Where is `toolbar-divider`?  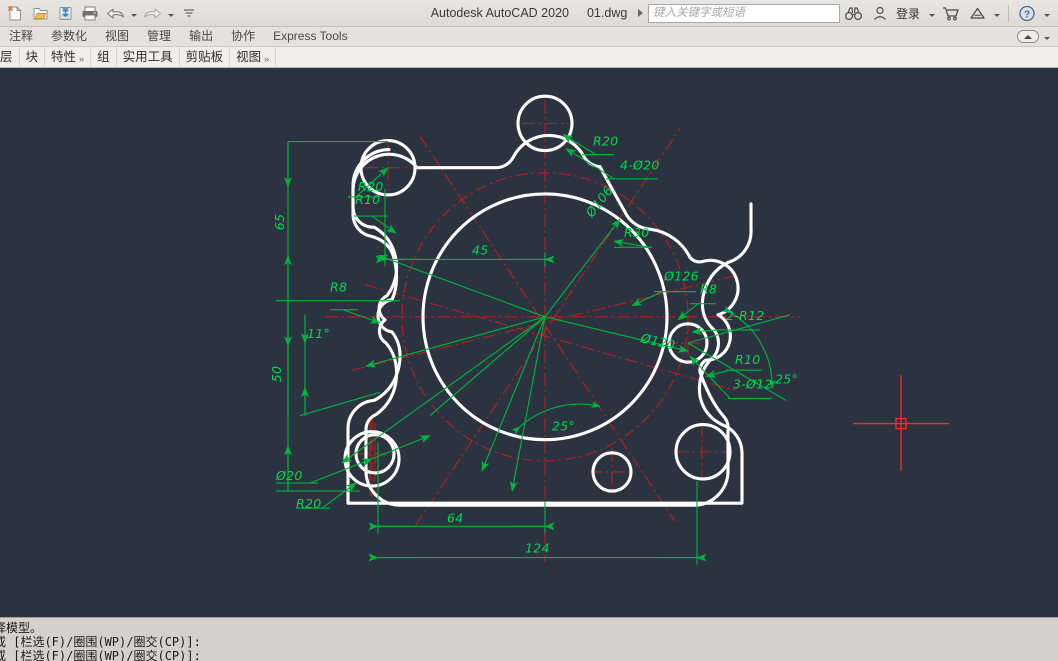 toolbar-divider is located at coordinates (1008, 13).